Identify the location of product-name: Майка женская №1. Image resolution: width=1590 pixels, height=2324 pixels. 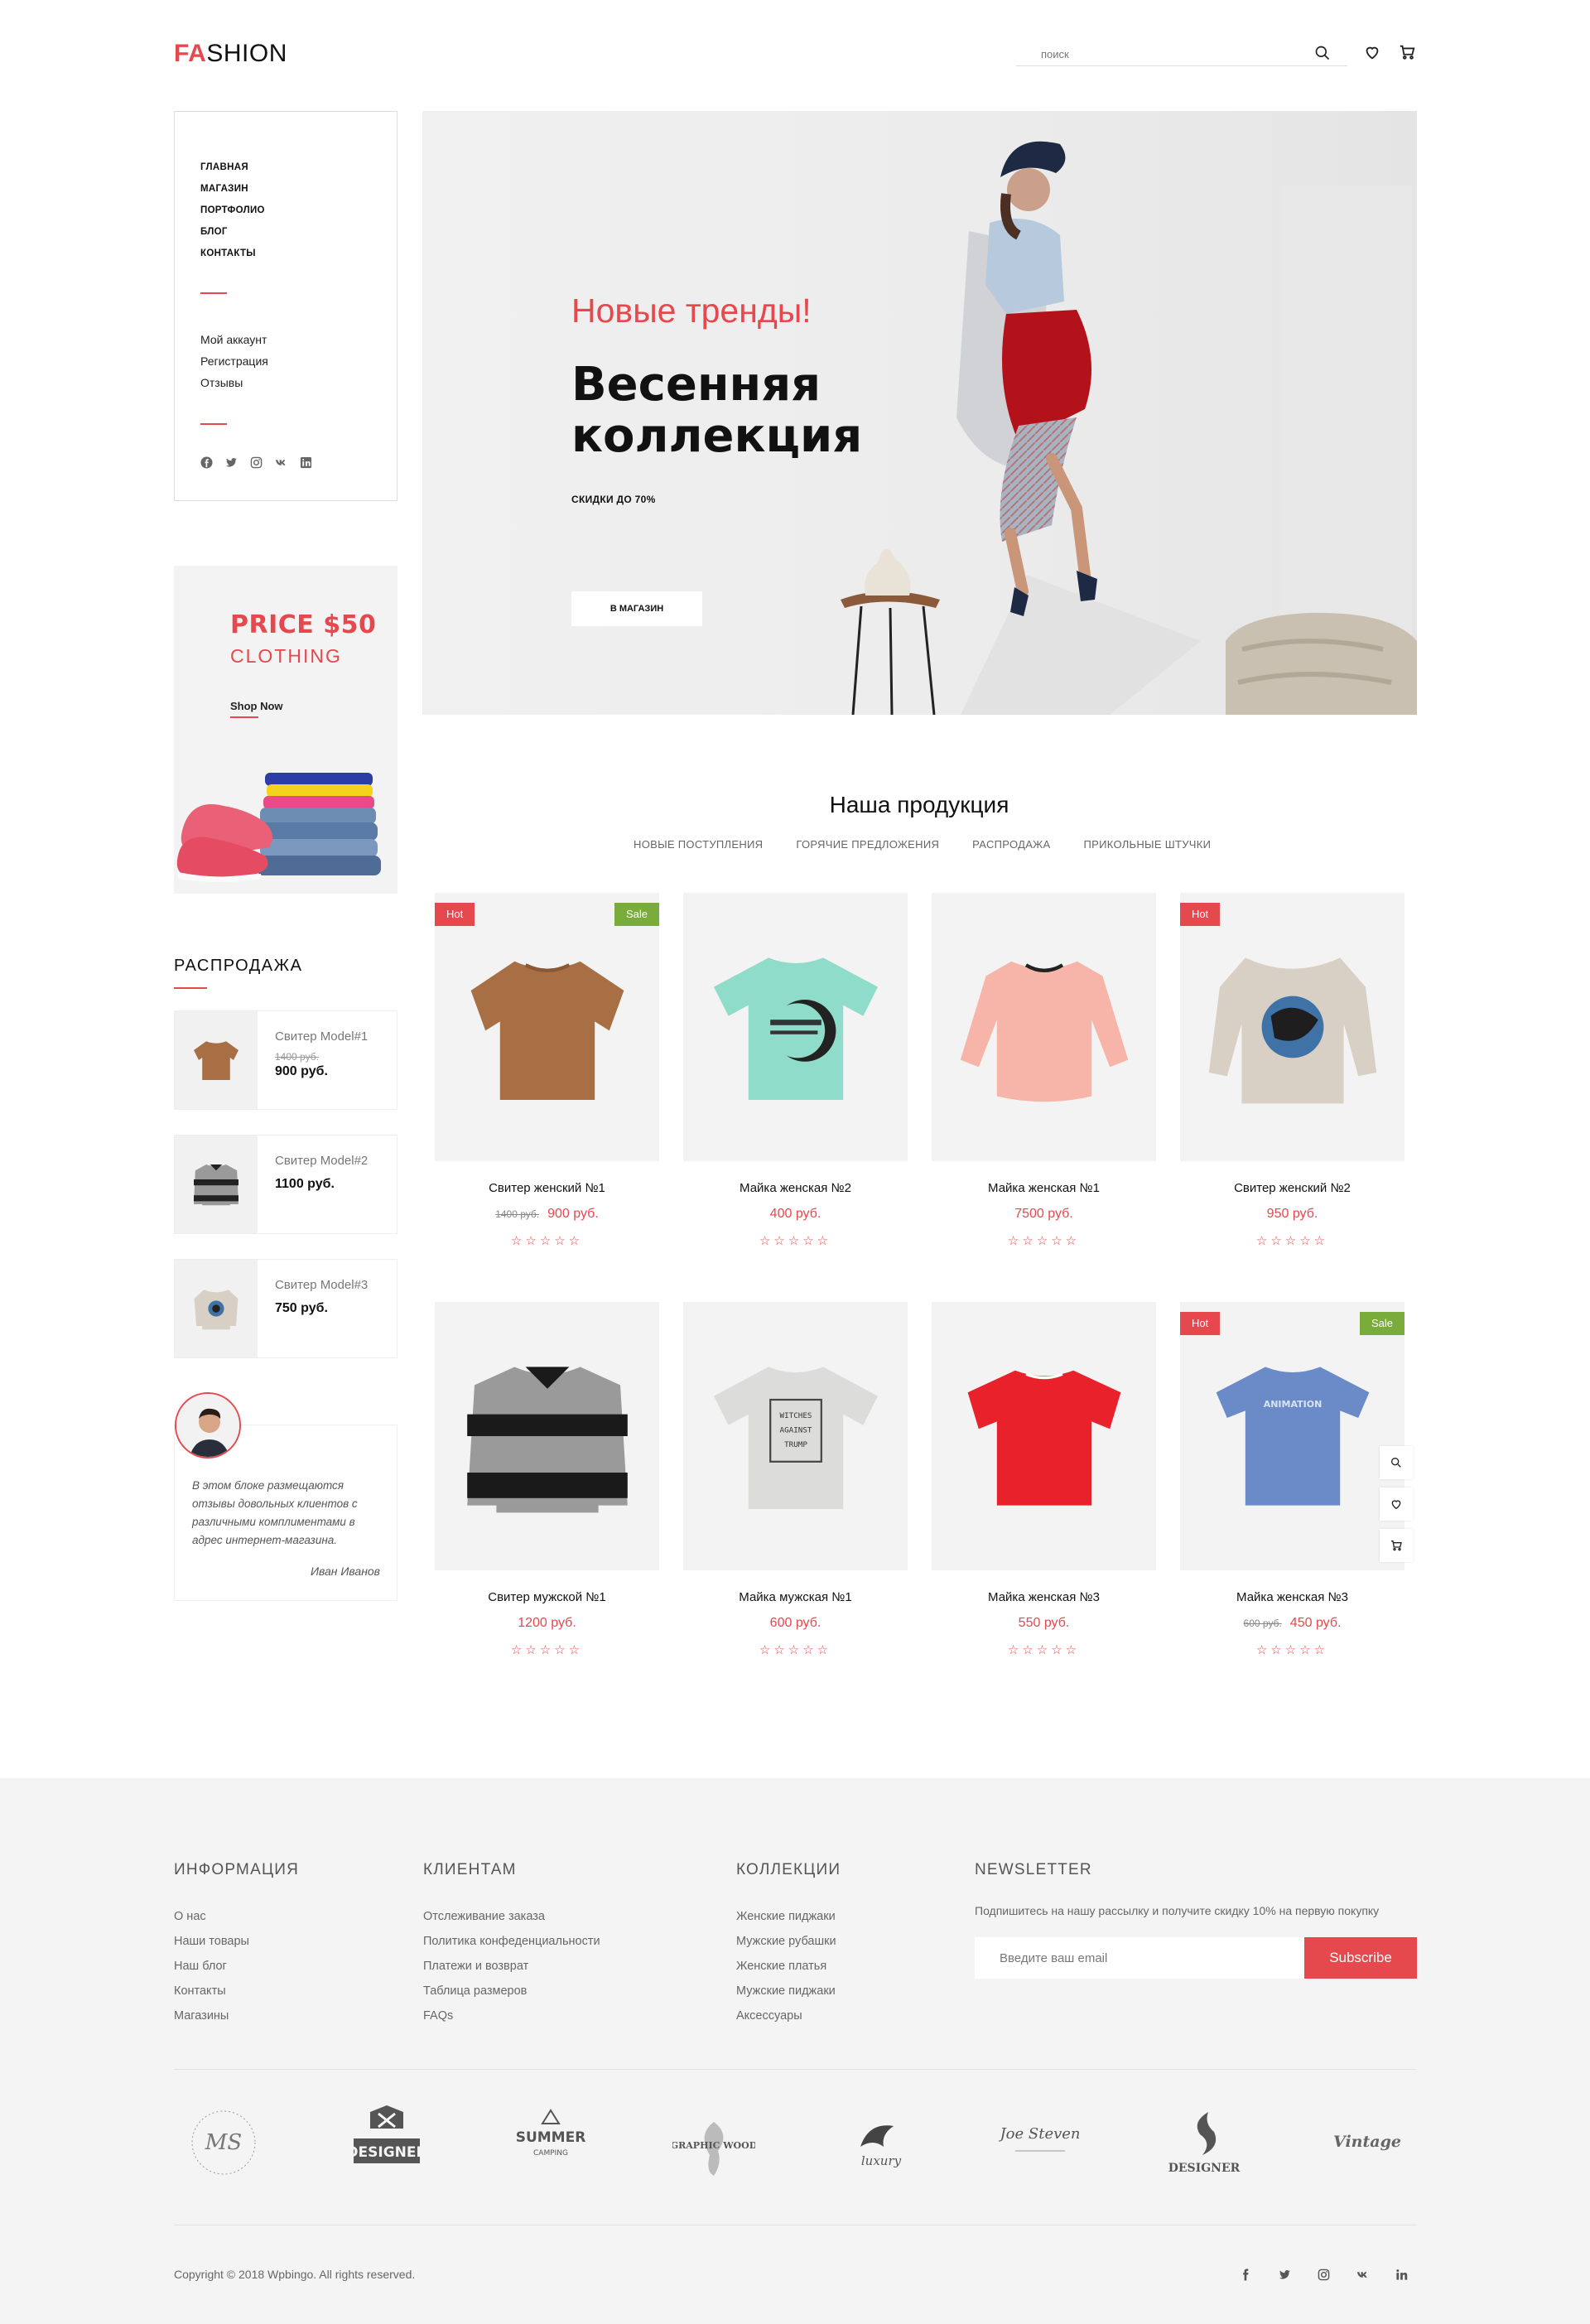
(1044, 1188).